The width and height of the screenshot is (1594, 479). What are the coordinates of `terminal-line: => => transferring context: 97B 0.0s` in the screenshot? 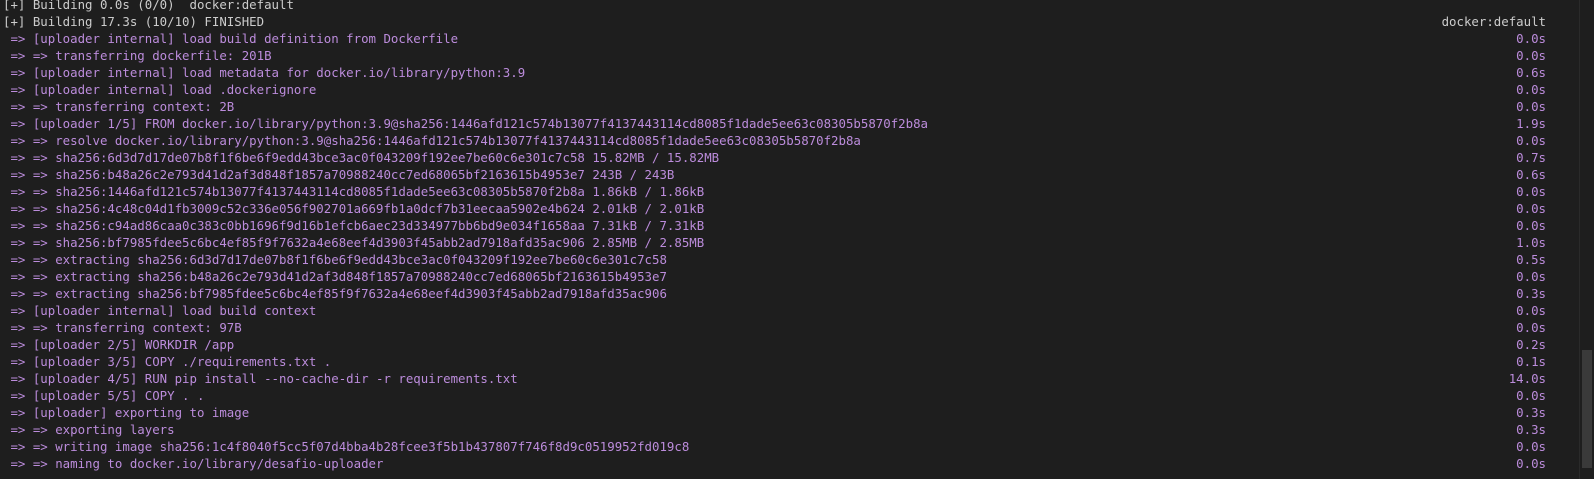 It's located at (798, 327).